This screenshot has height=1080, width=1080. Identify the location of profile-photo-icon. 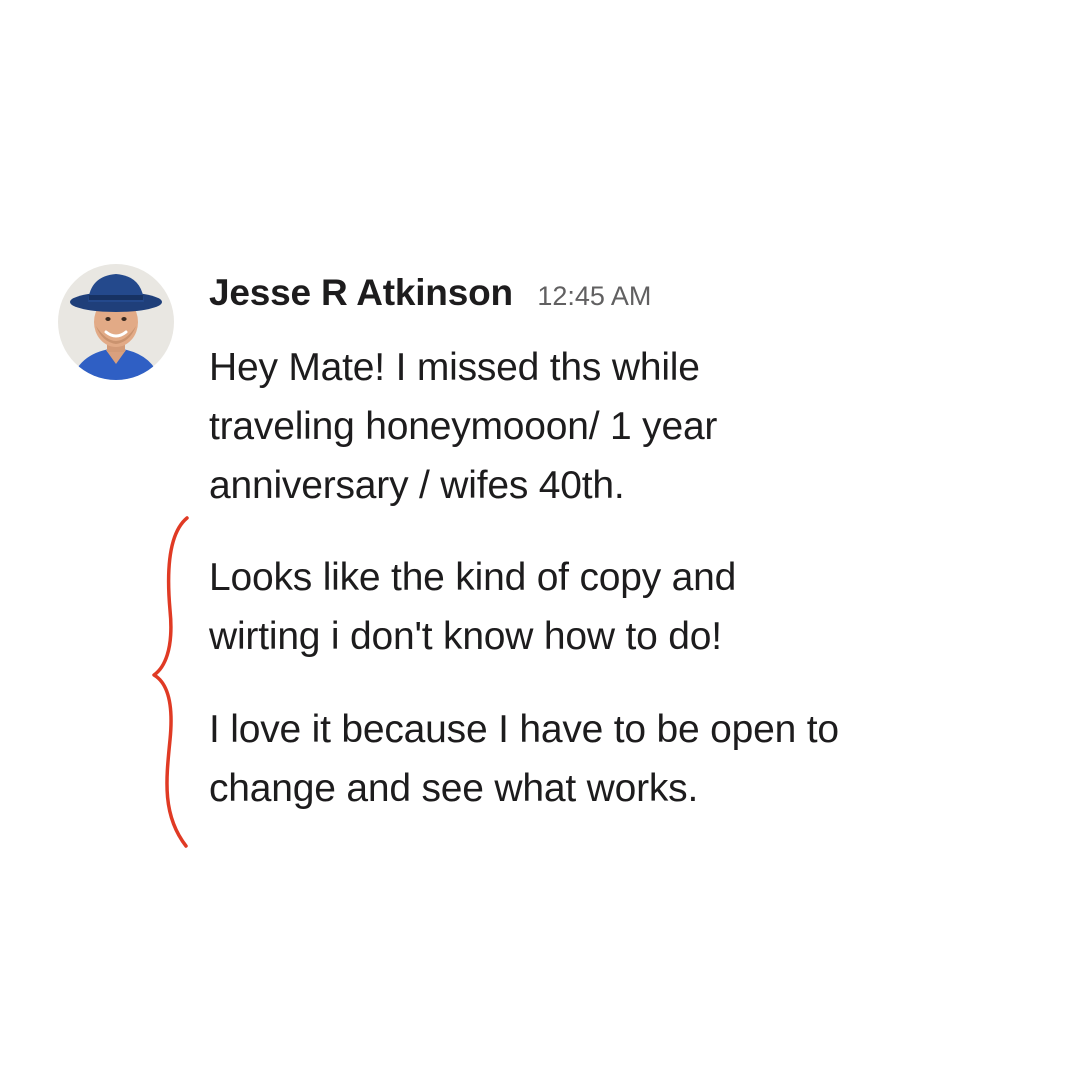
(116, 322).